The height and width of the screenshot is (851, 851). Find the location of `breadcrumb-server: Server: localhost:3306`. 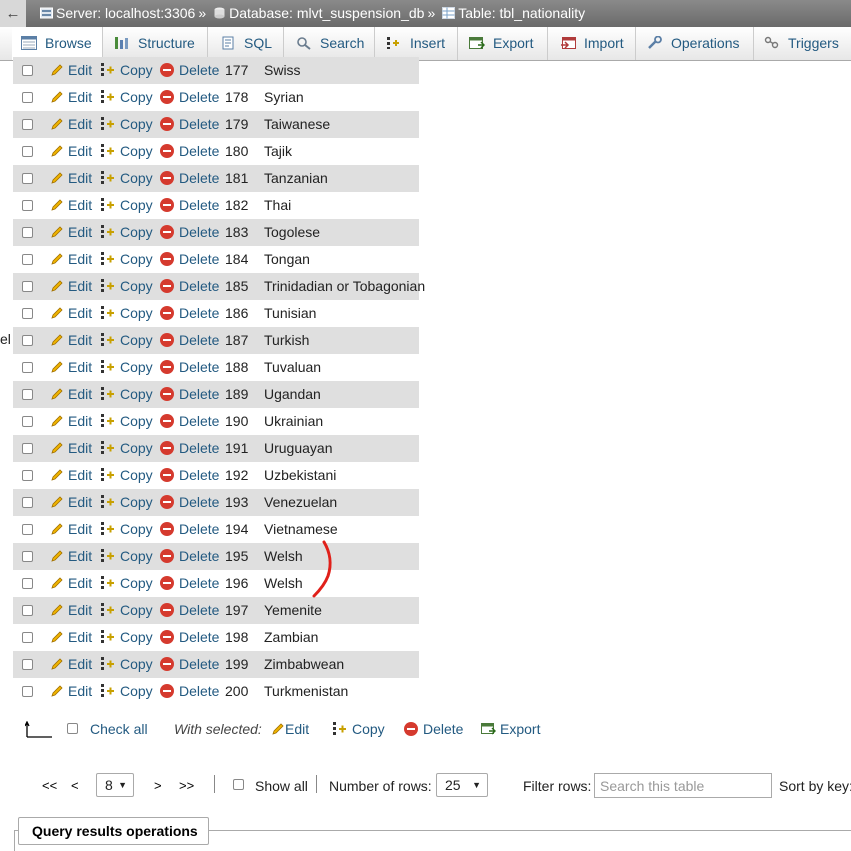

breadcrumb-server: Server: localhost:3306 is located at coordinates (125, 13).